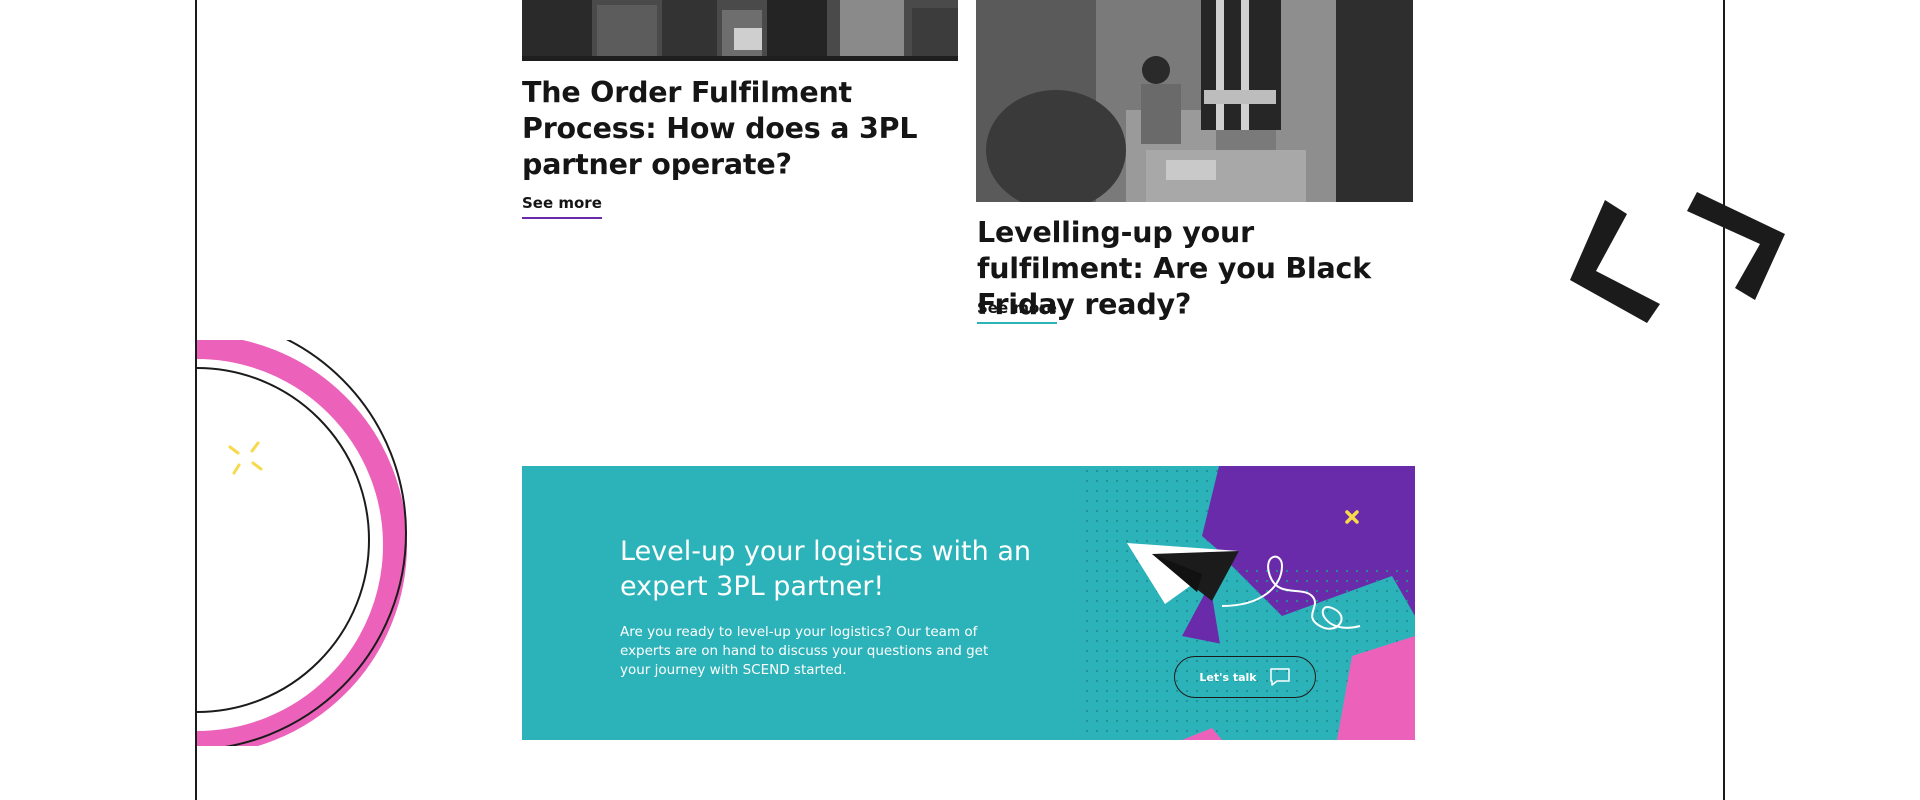 This screenshot has height=800, width=1920. What do you see at coordinates (1017, 311) in the screenshot?
I see `see-more-link-black-friday: See more` at bounding box center [1017, 311].